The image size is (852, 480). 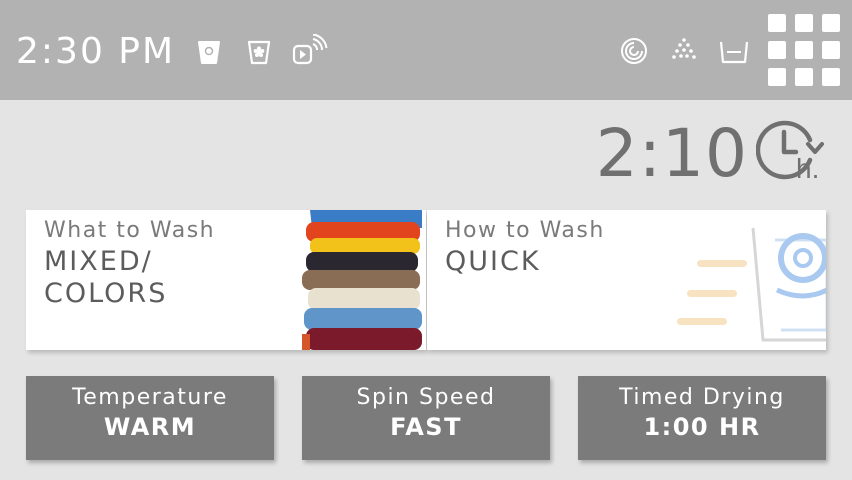 What do you see at coordinates (493, 261) in the screenshot?
I see `how-to-wash-value: QUICK` at bounding box center [493, 261].